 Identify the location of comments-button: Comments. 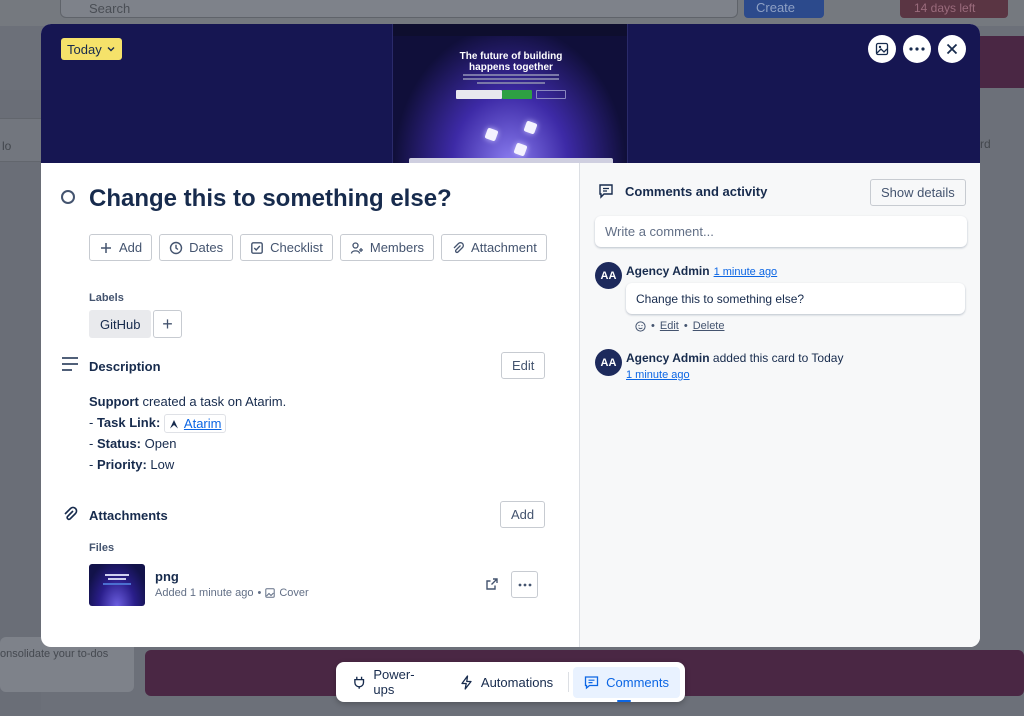
(626, 684).